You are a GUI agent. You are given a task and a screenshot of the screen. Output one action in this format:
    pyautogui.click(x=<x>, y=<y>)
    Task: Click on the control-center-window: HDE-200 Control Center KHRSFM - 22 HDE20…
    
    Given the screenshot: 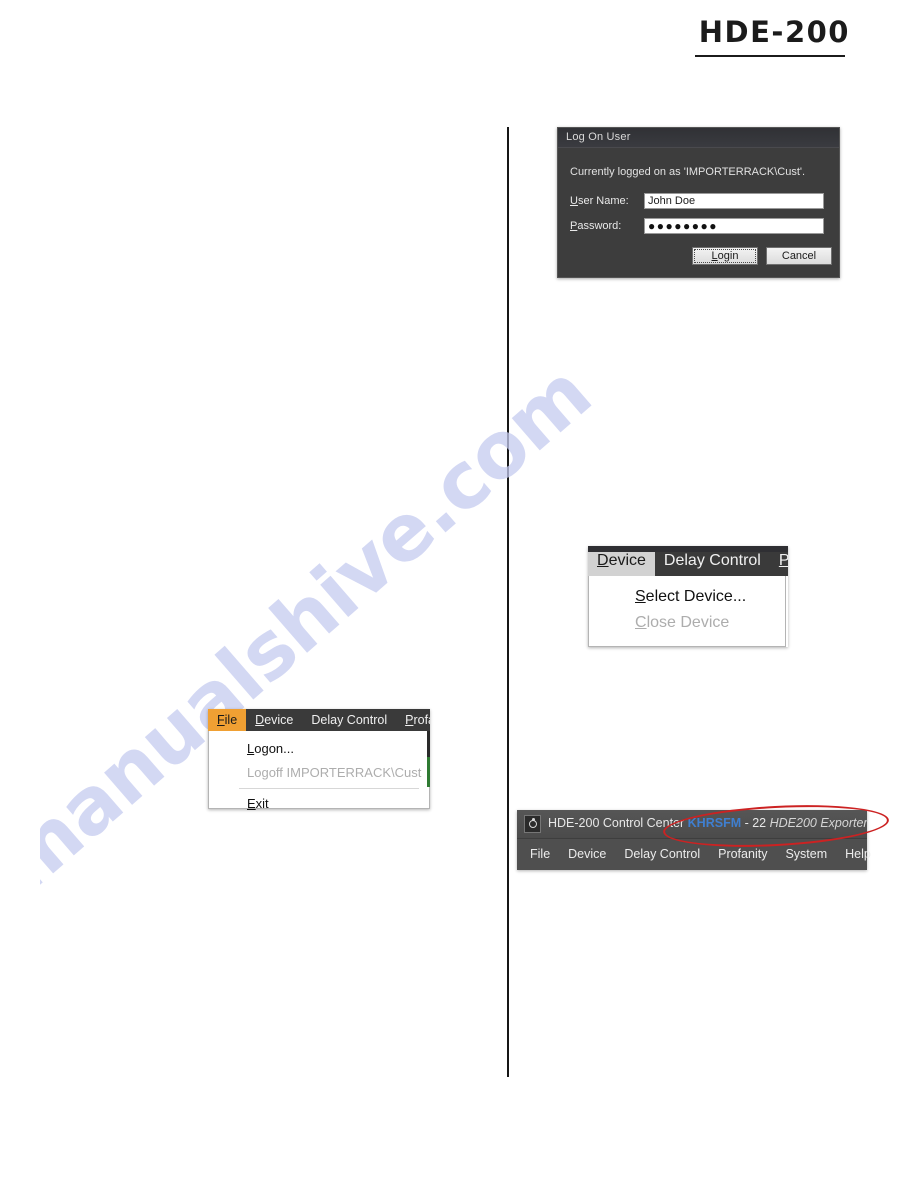 What is the action you would take?
    pyautogui.click(x=694, y=840)
    